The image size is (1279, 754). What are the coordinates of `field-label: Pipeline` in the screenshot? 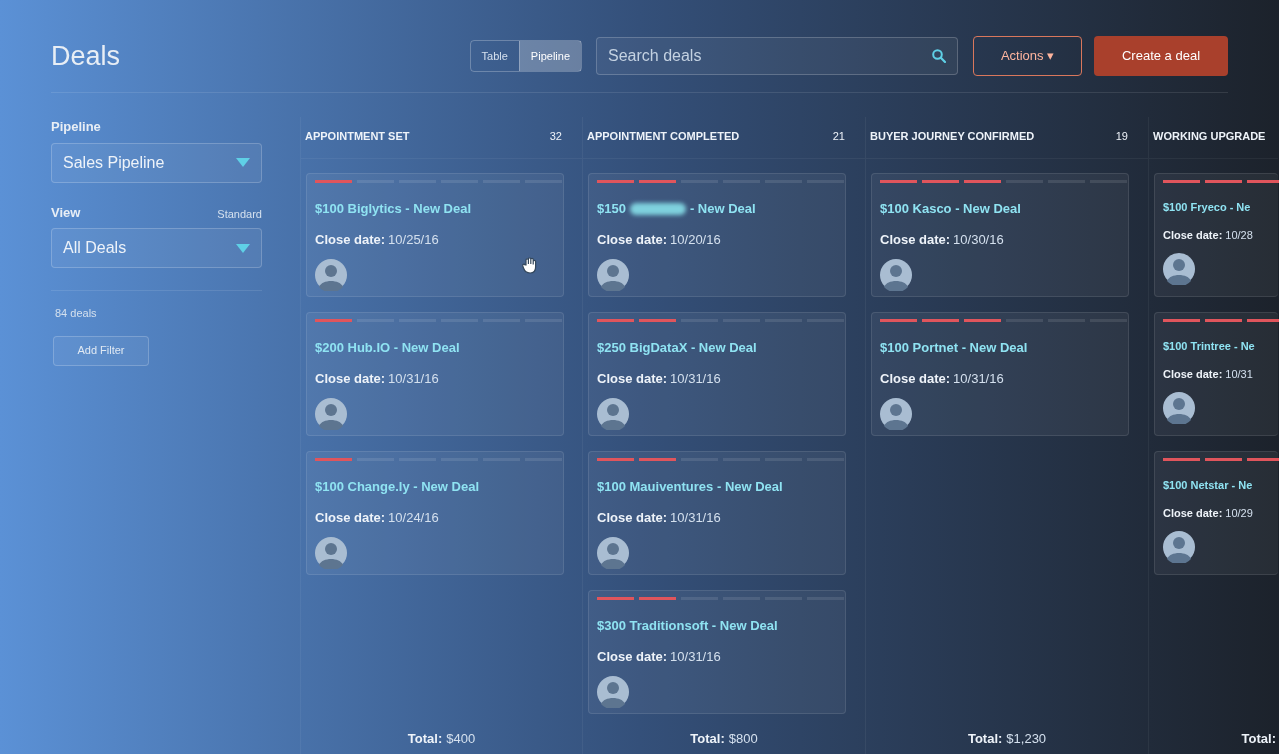 It's located at (76, 127).